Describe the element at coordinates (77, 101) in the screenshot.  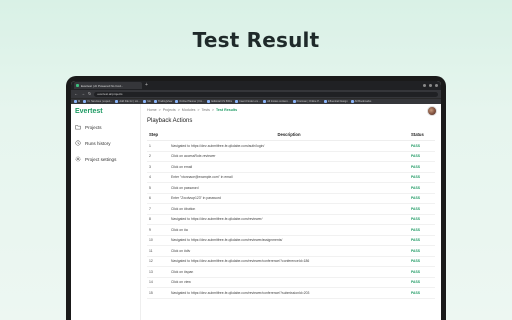
I see `bookmark-item: M` at that location.